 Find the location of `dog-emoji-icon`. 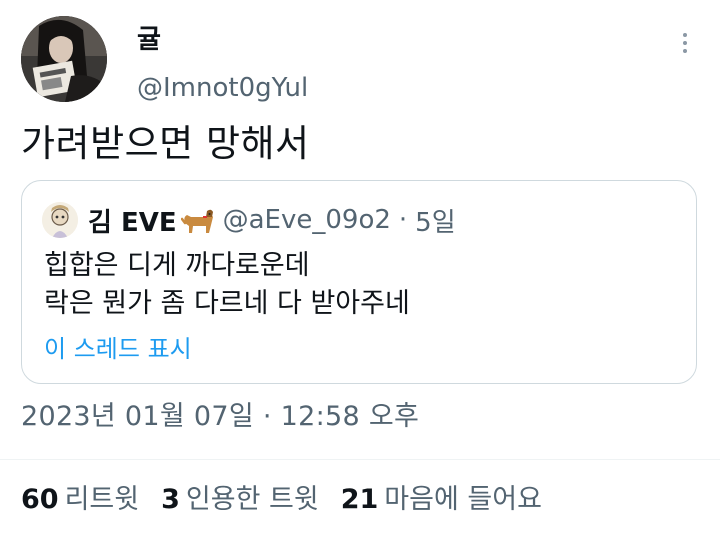

dog-emoji-icon is located at coordinates (197, 220).